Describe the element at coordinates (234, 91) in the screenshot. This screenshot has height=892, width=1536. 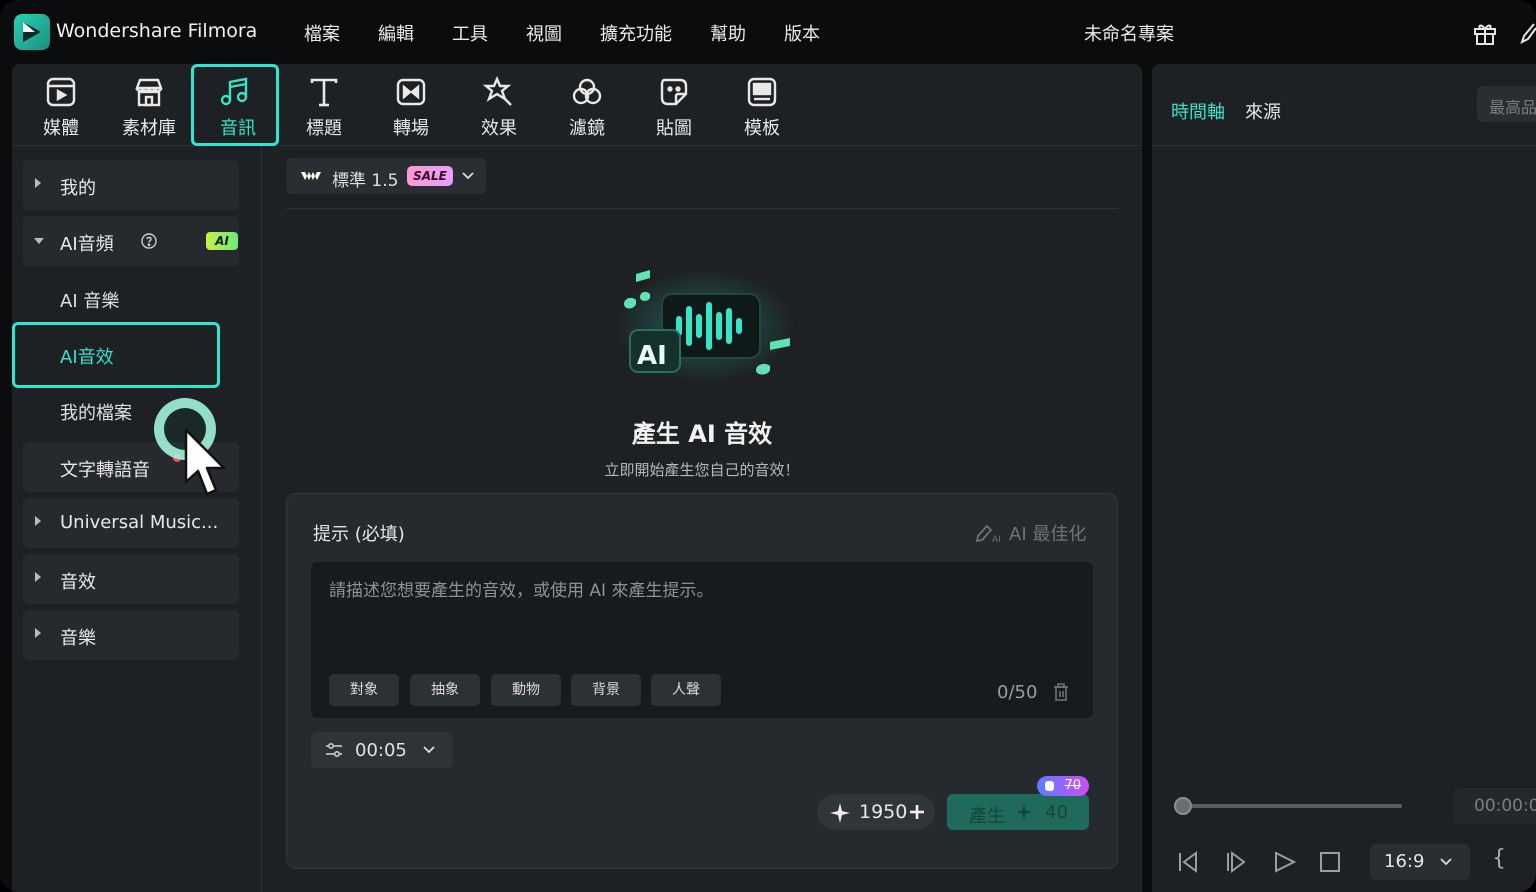
I see `music-note-icon` at that location.